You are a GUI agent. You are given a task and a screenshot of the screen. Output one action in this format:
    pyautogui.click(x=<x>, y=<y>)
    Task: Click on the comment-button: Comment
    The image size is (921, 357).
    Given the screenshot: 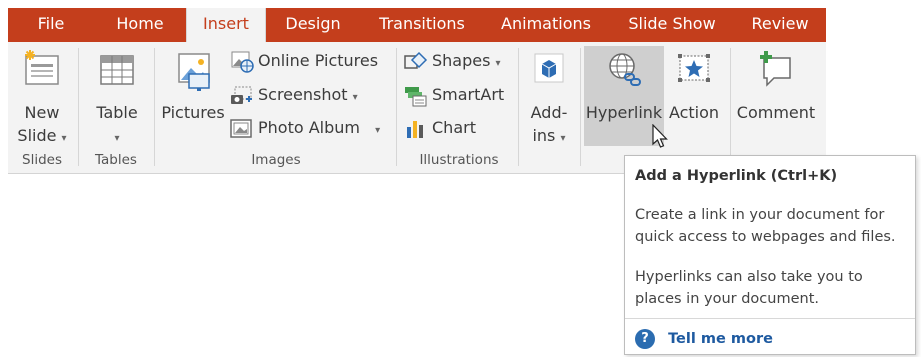 What is the action you would take?
    pyautogui.click(x=776, y=96)
    